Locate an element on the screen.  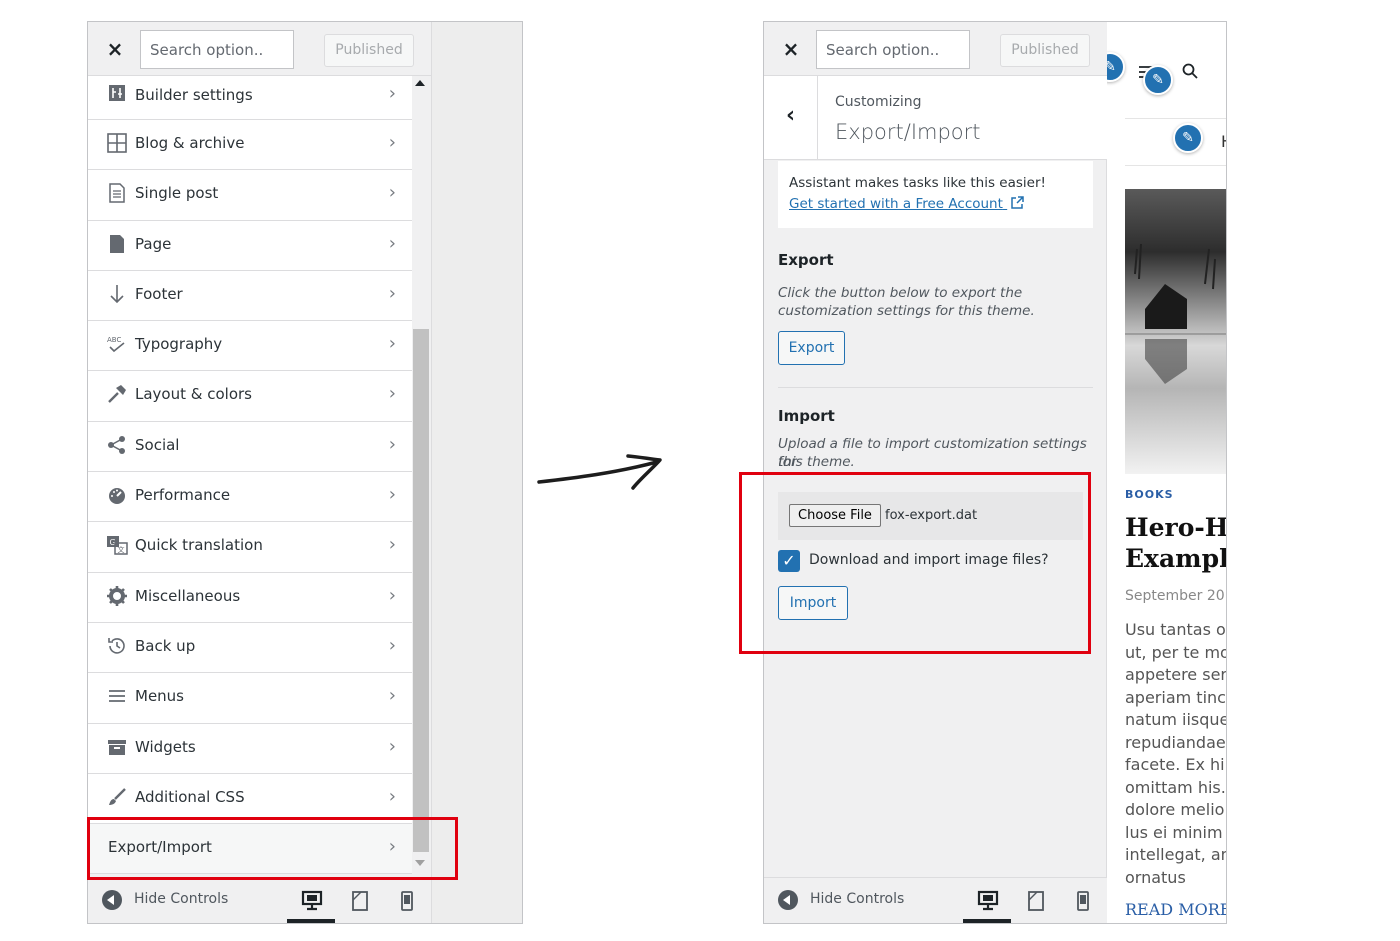
scroll-up-arrow-icon is located at coordinates (420, 83).